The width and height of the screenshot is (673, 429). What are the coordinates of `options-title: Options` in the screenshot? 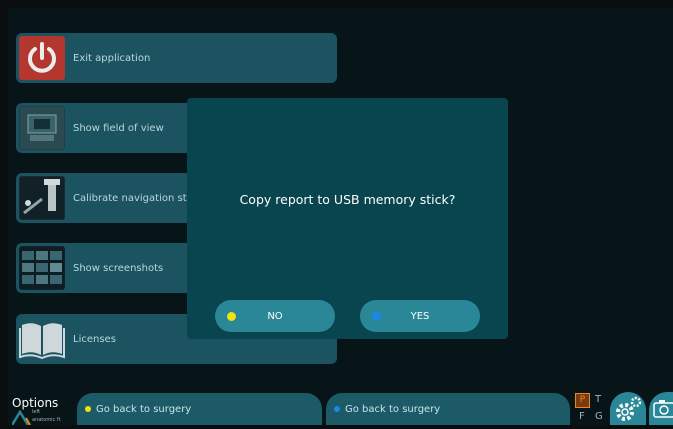 It's located at (35, 403).